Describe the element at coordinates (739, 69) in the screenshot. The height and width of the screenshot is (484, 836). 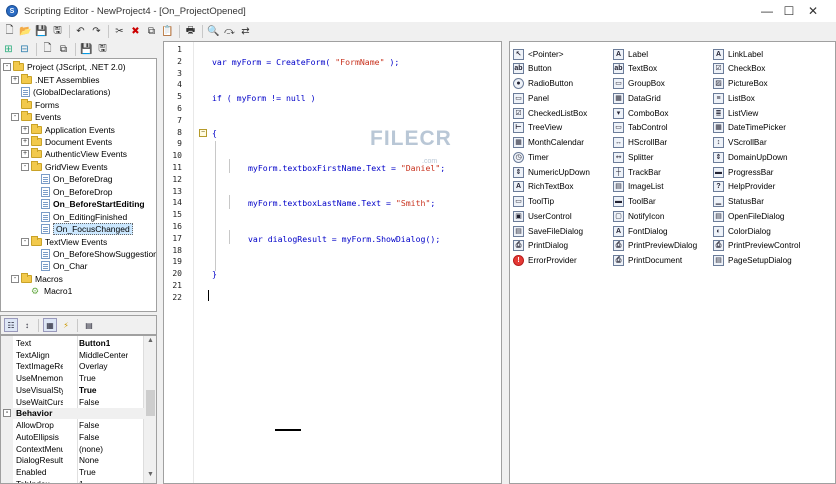
I see `toolbox-item: ☑ CheckBox` at that location.